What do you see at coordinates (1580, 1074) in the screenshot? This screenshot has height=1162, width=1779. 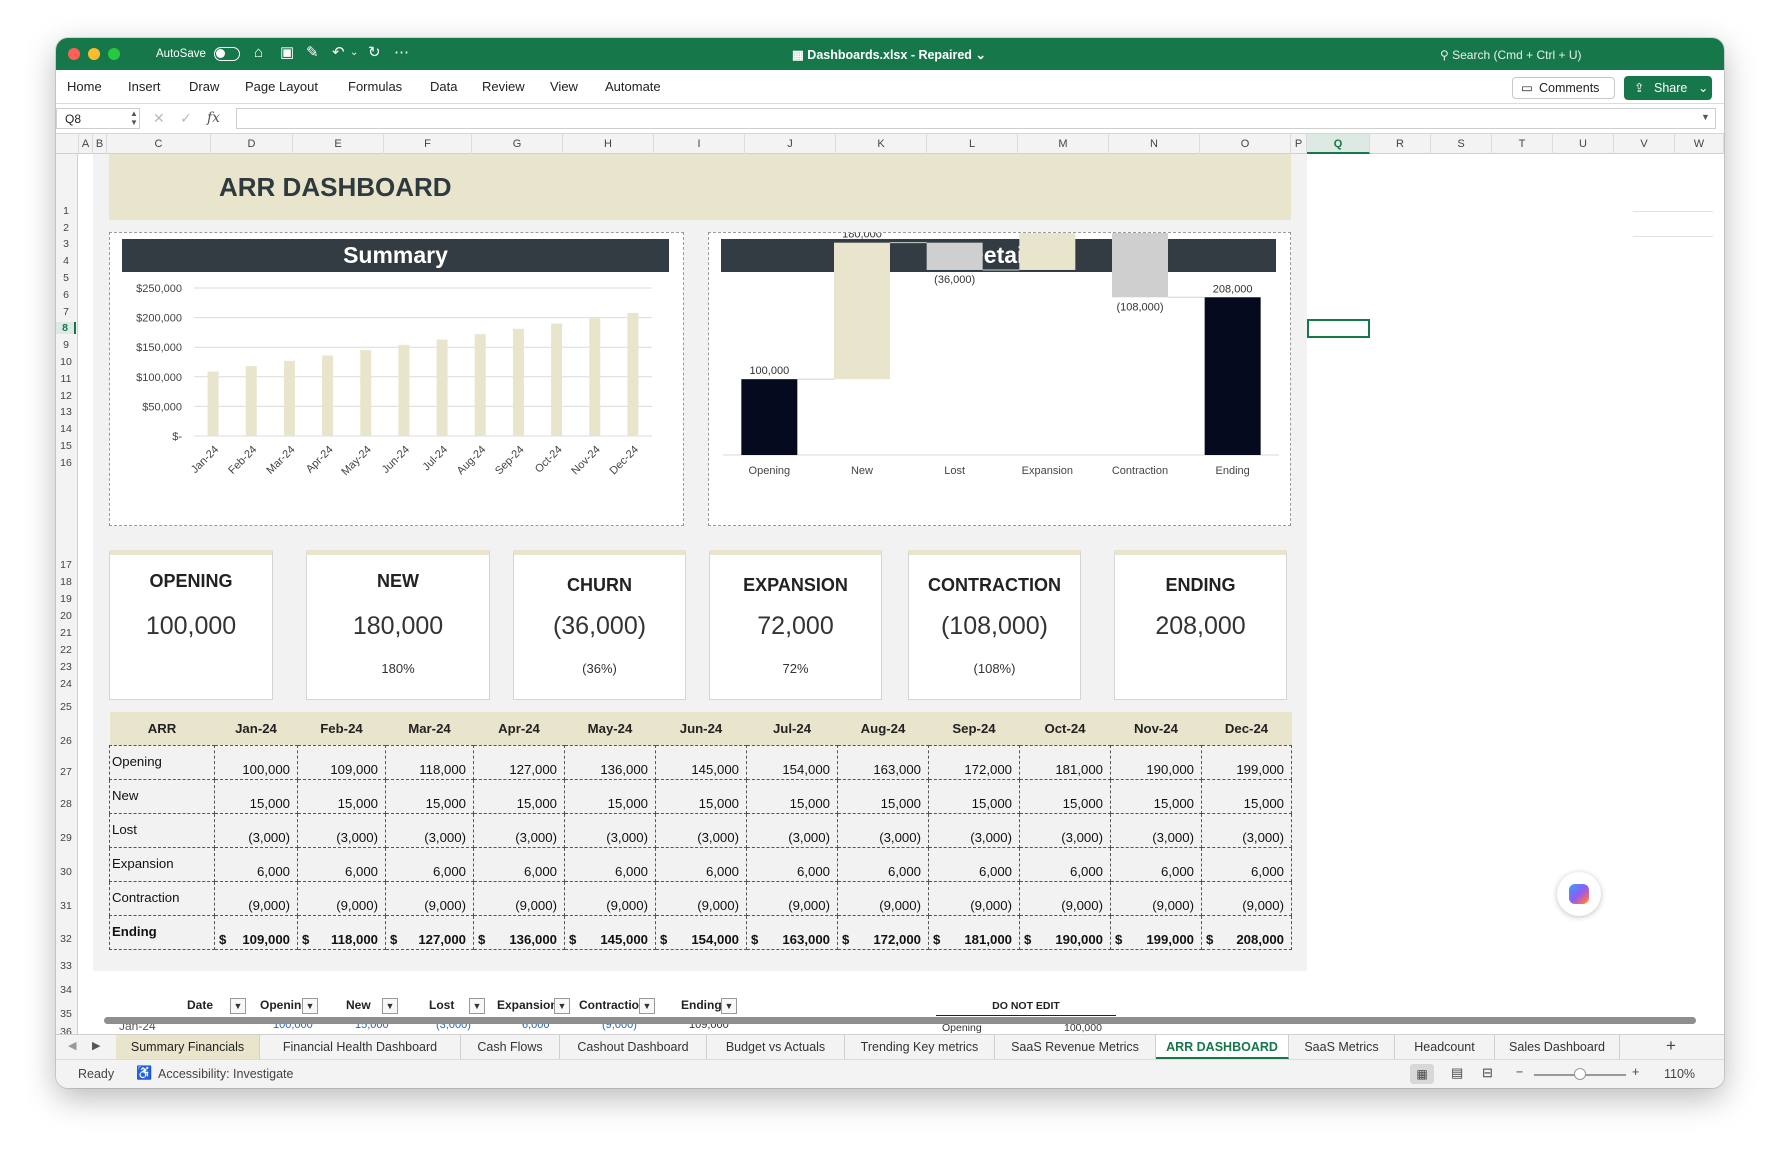 I see `zoom-slider-thumb` at bounding box center [1580, 1074].